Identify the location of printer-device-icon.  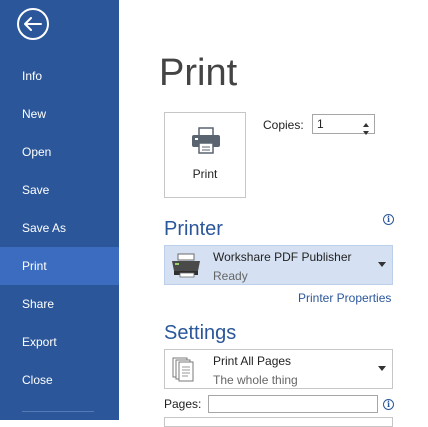
(186, 267).